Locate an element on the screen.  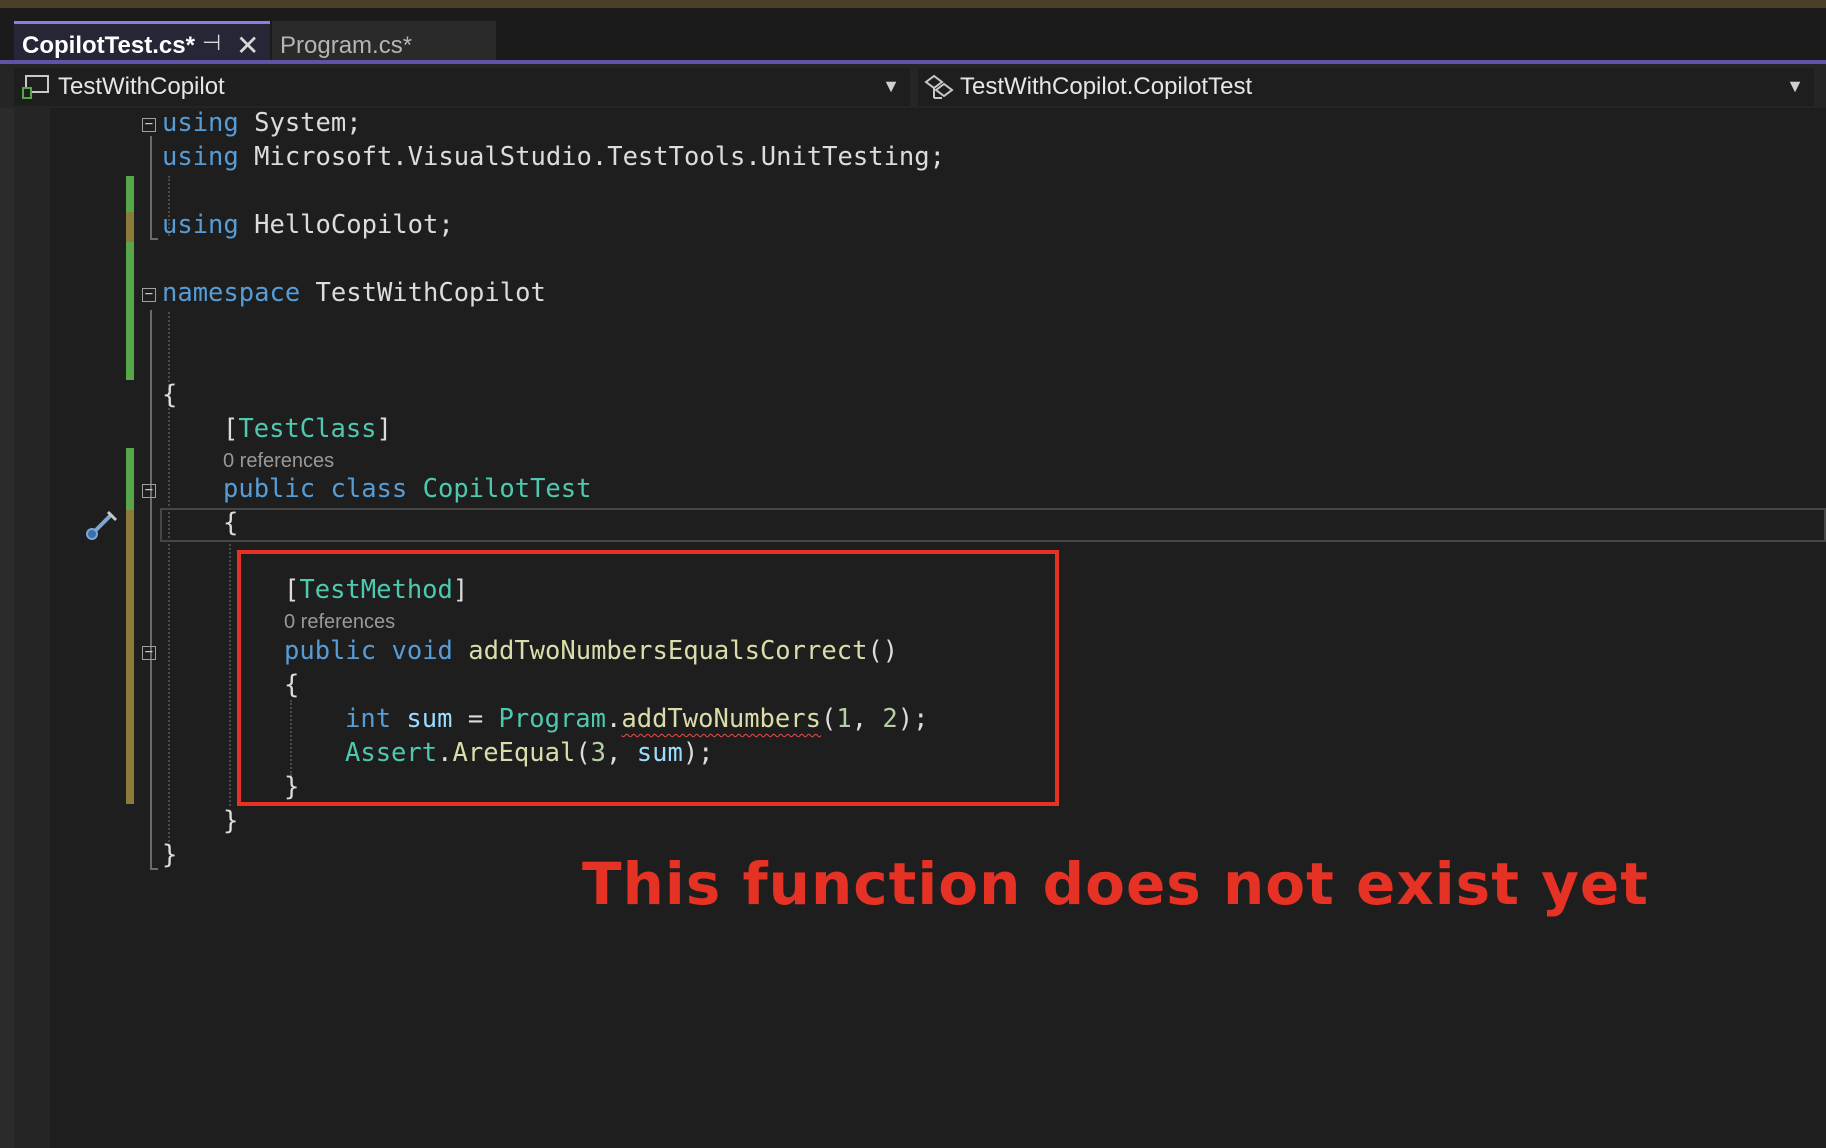
editor-left-margin is located at coordinates (7, 628).